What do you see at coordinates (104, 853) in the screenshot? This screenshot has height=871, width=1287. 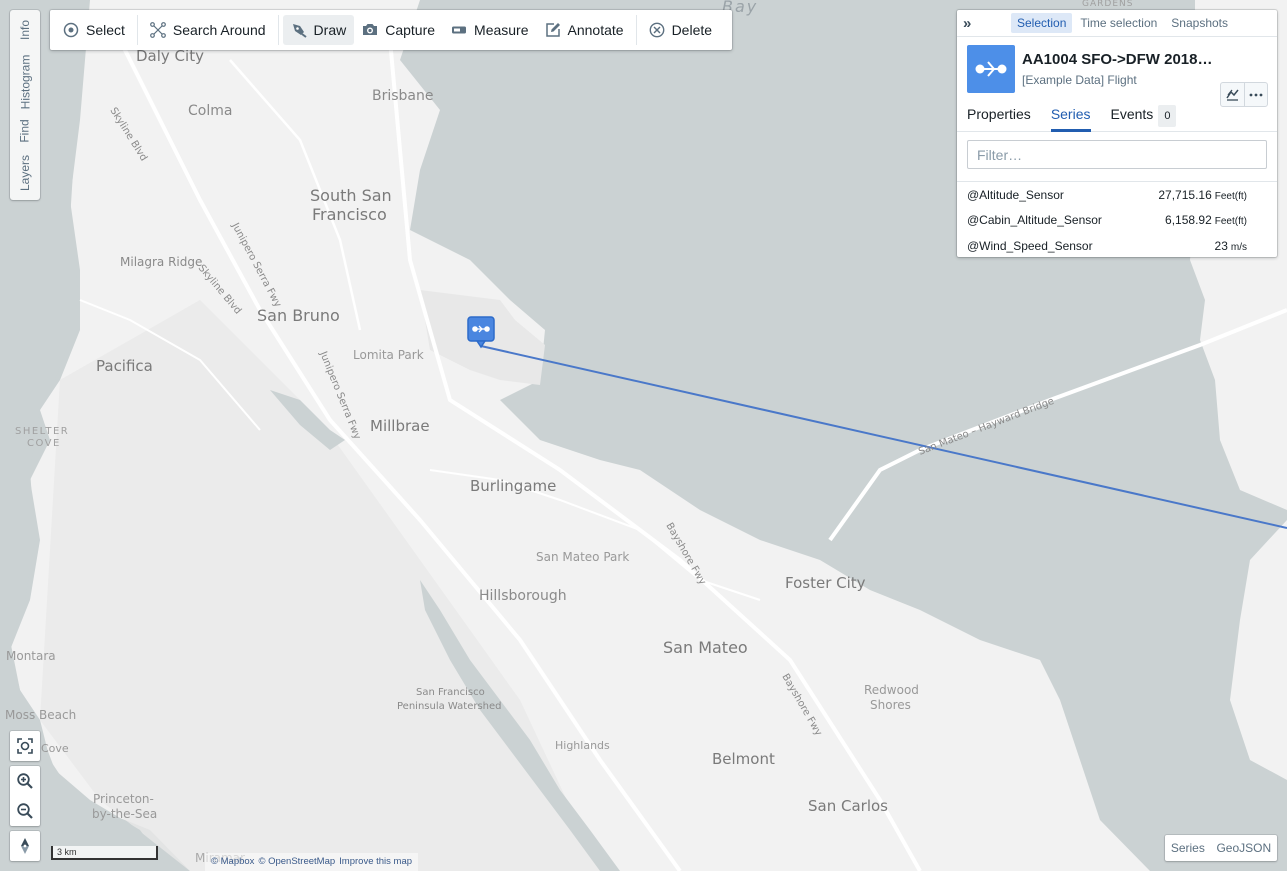 I see `map-scale: 3 km` at bounding box center [104, 853].